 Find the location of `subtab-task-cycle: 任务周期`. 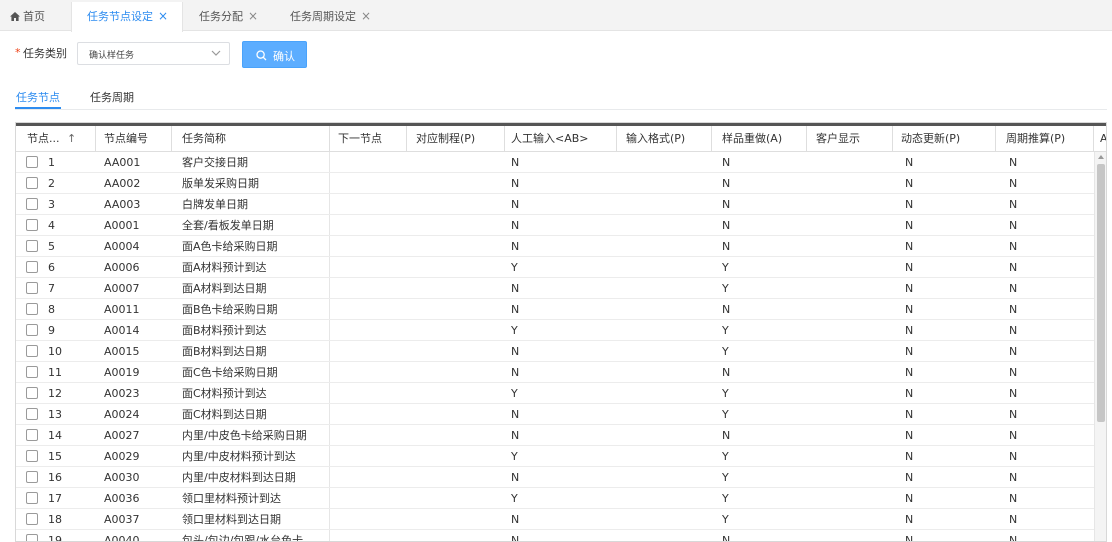

subtab-task-cycle: 任务周期 is located at coordinates (112, 97).